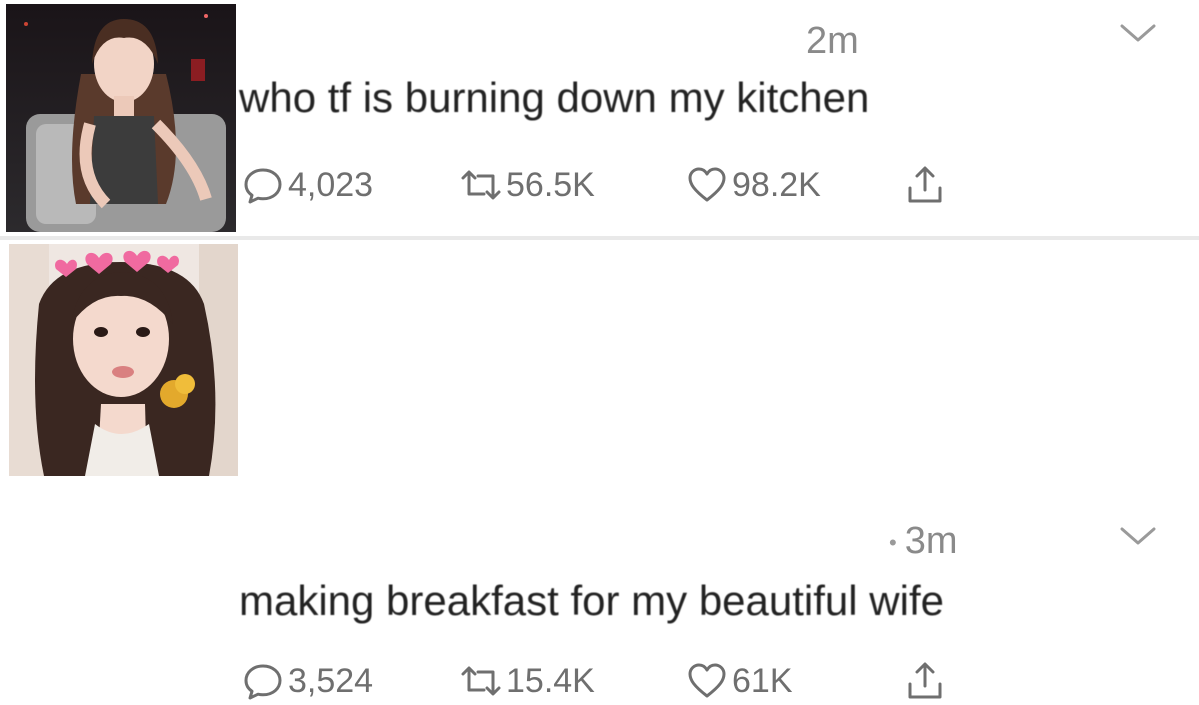  What do you see at coordinates (550, 680) in the screenshot?
I see `retweet-count: 15.4K` at bounding box center [550, 680].